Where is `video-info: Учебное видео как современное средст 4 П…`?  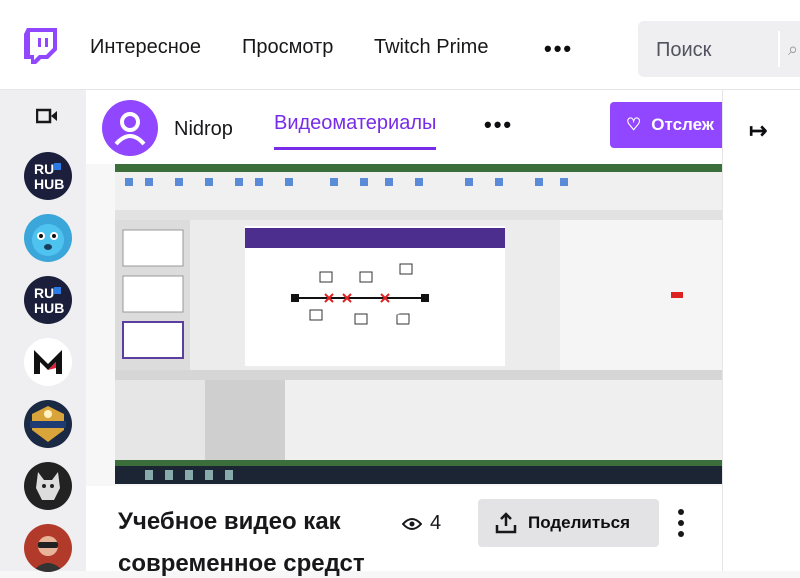
video-info: Учебное видео как современное средст 4 П… is located at coordinates (404, 531).